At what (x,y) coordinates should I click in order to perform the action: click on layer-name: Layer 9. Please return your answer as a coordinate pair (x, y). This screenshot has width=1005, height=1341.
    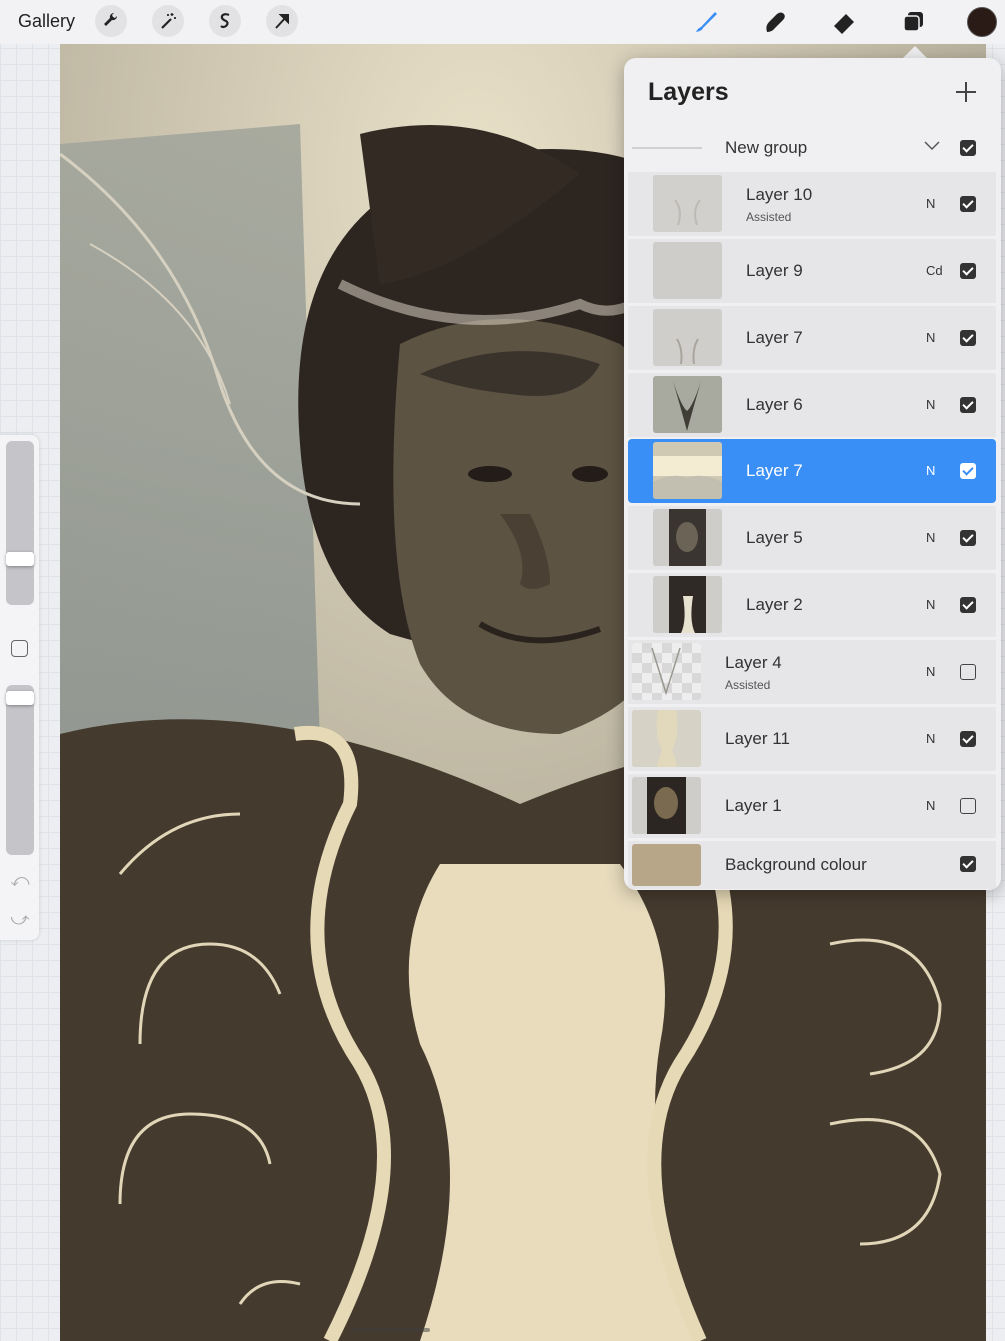
    Looking at the image, I should click on (774, 270).